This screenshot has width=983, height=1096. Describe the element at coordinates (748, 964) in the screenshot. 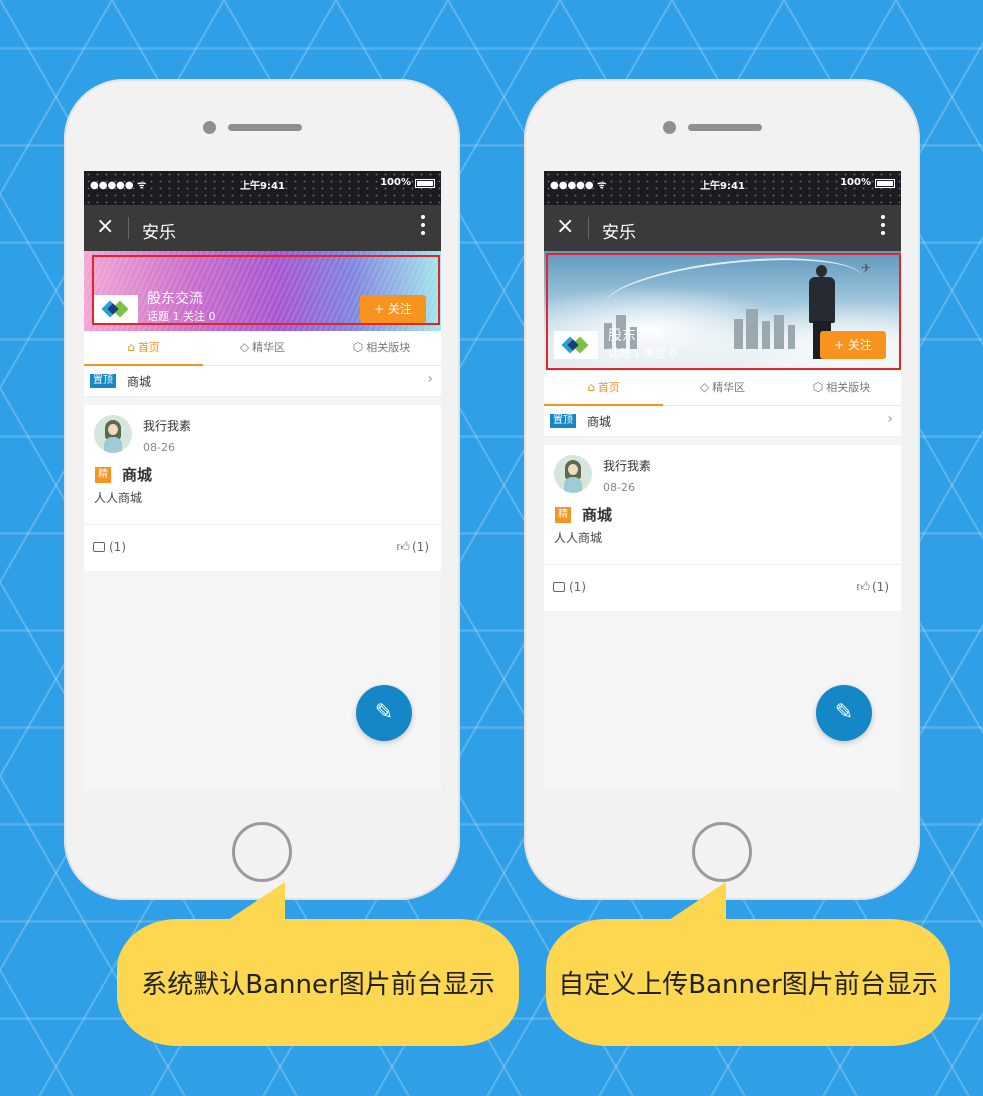

I see `caption-custom-banner: 自定义上传Banner图片前台显示` at that location.